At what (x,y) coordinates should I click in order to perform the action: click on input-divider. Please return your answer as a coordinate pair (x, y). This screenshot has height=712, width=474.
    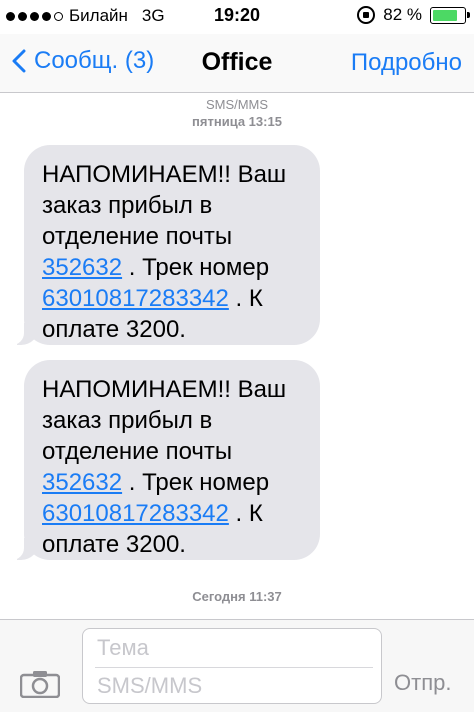
    Looking at the image, I should click on (234, 667).